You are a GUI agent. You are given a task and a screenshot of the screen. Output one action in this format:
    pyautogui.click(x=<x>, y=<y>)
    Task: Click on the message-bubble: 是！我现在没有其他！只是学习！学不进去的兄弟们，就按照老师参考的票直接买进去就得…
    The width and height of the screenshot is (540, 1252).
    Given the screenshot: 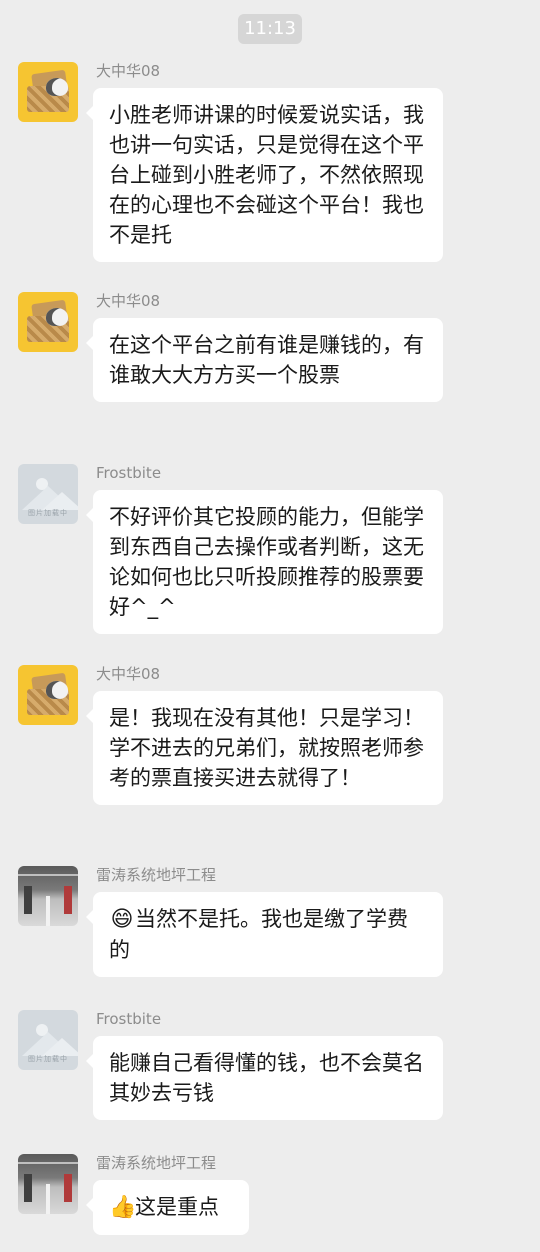 What is the action you would take?
    pyautogui.click(x=264, y=748)
    